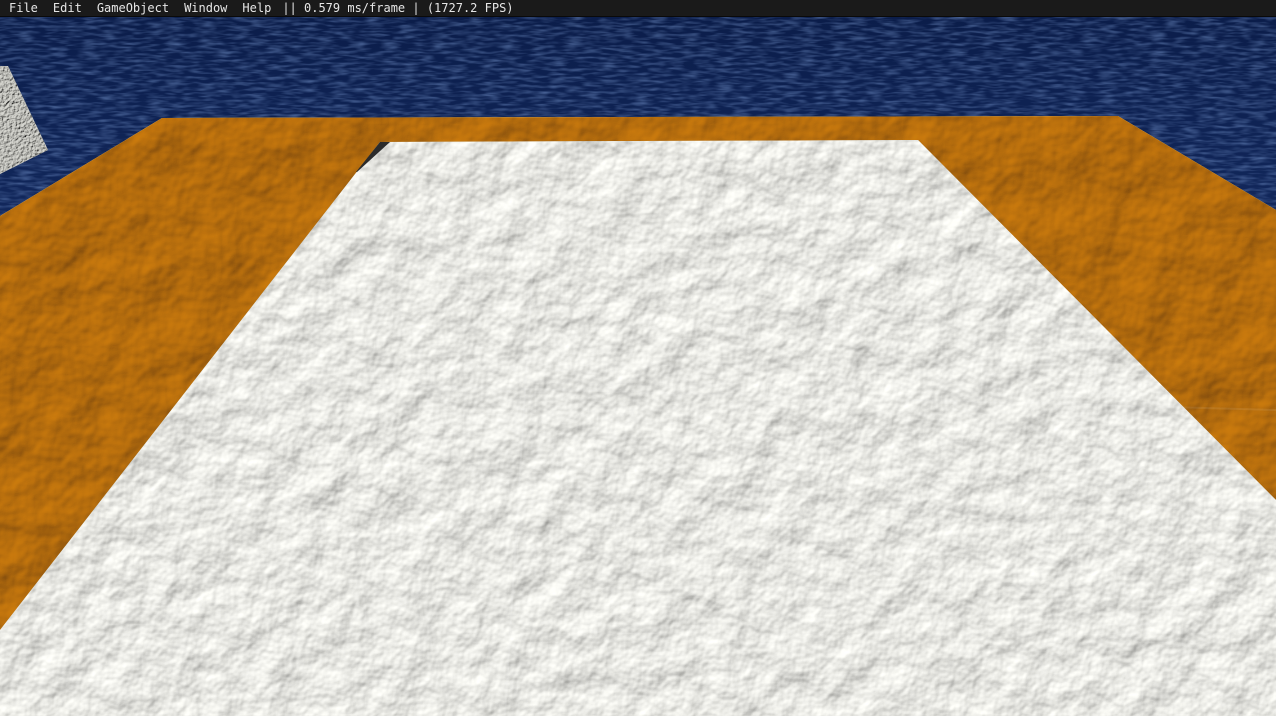 The height and width of the screenshot is (716, 1276). Describe the element at coordinates (256, 8) in the screenshot. I see `menu-help: Help` at that location.